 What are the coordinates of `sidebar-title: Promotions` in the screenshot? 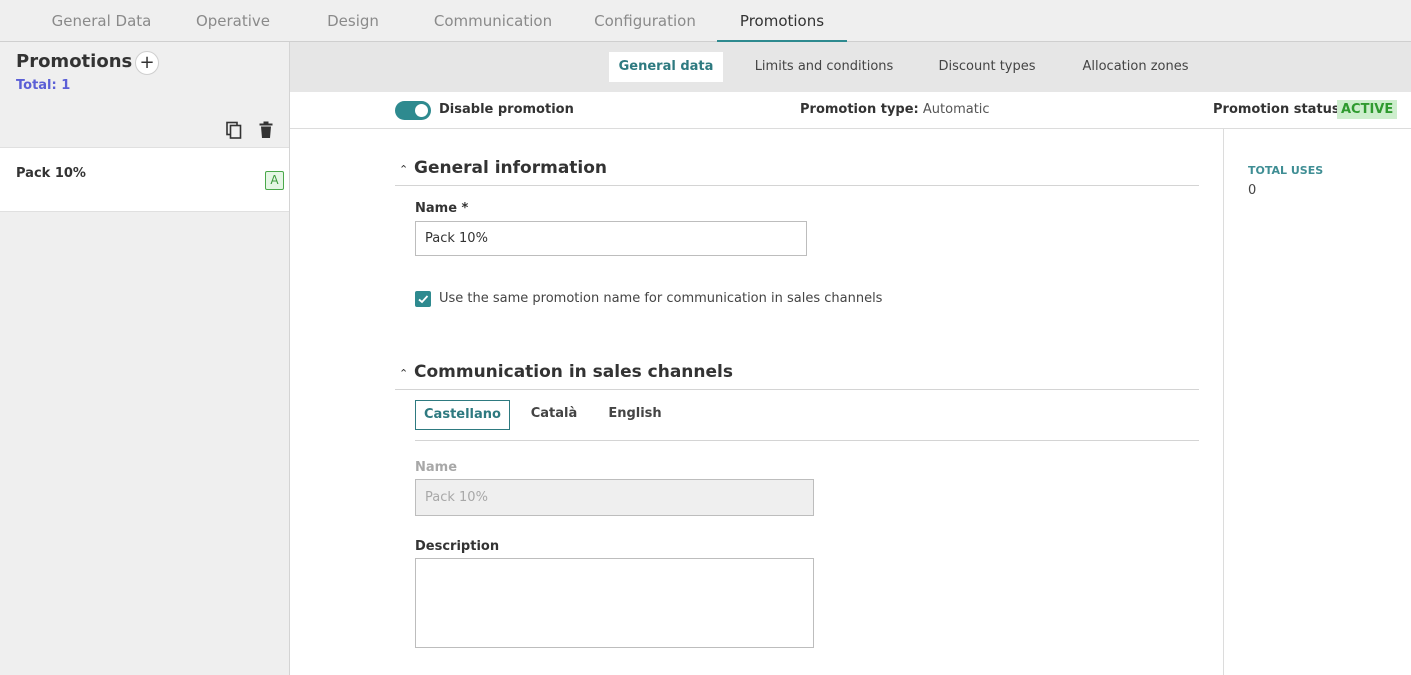 It's located at (74, 61).